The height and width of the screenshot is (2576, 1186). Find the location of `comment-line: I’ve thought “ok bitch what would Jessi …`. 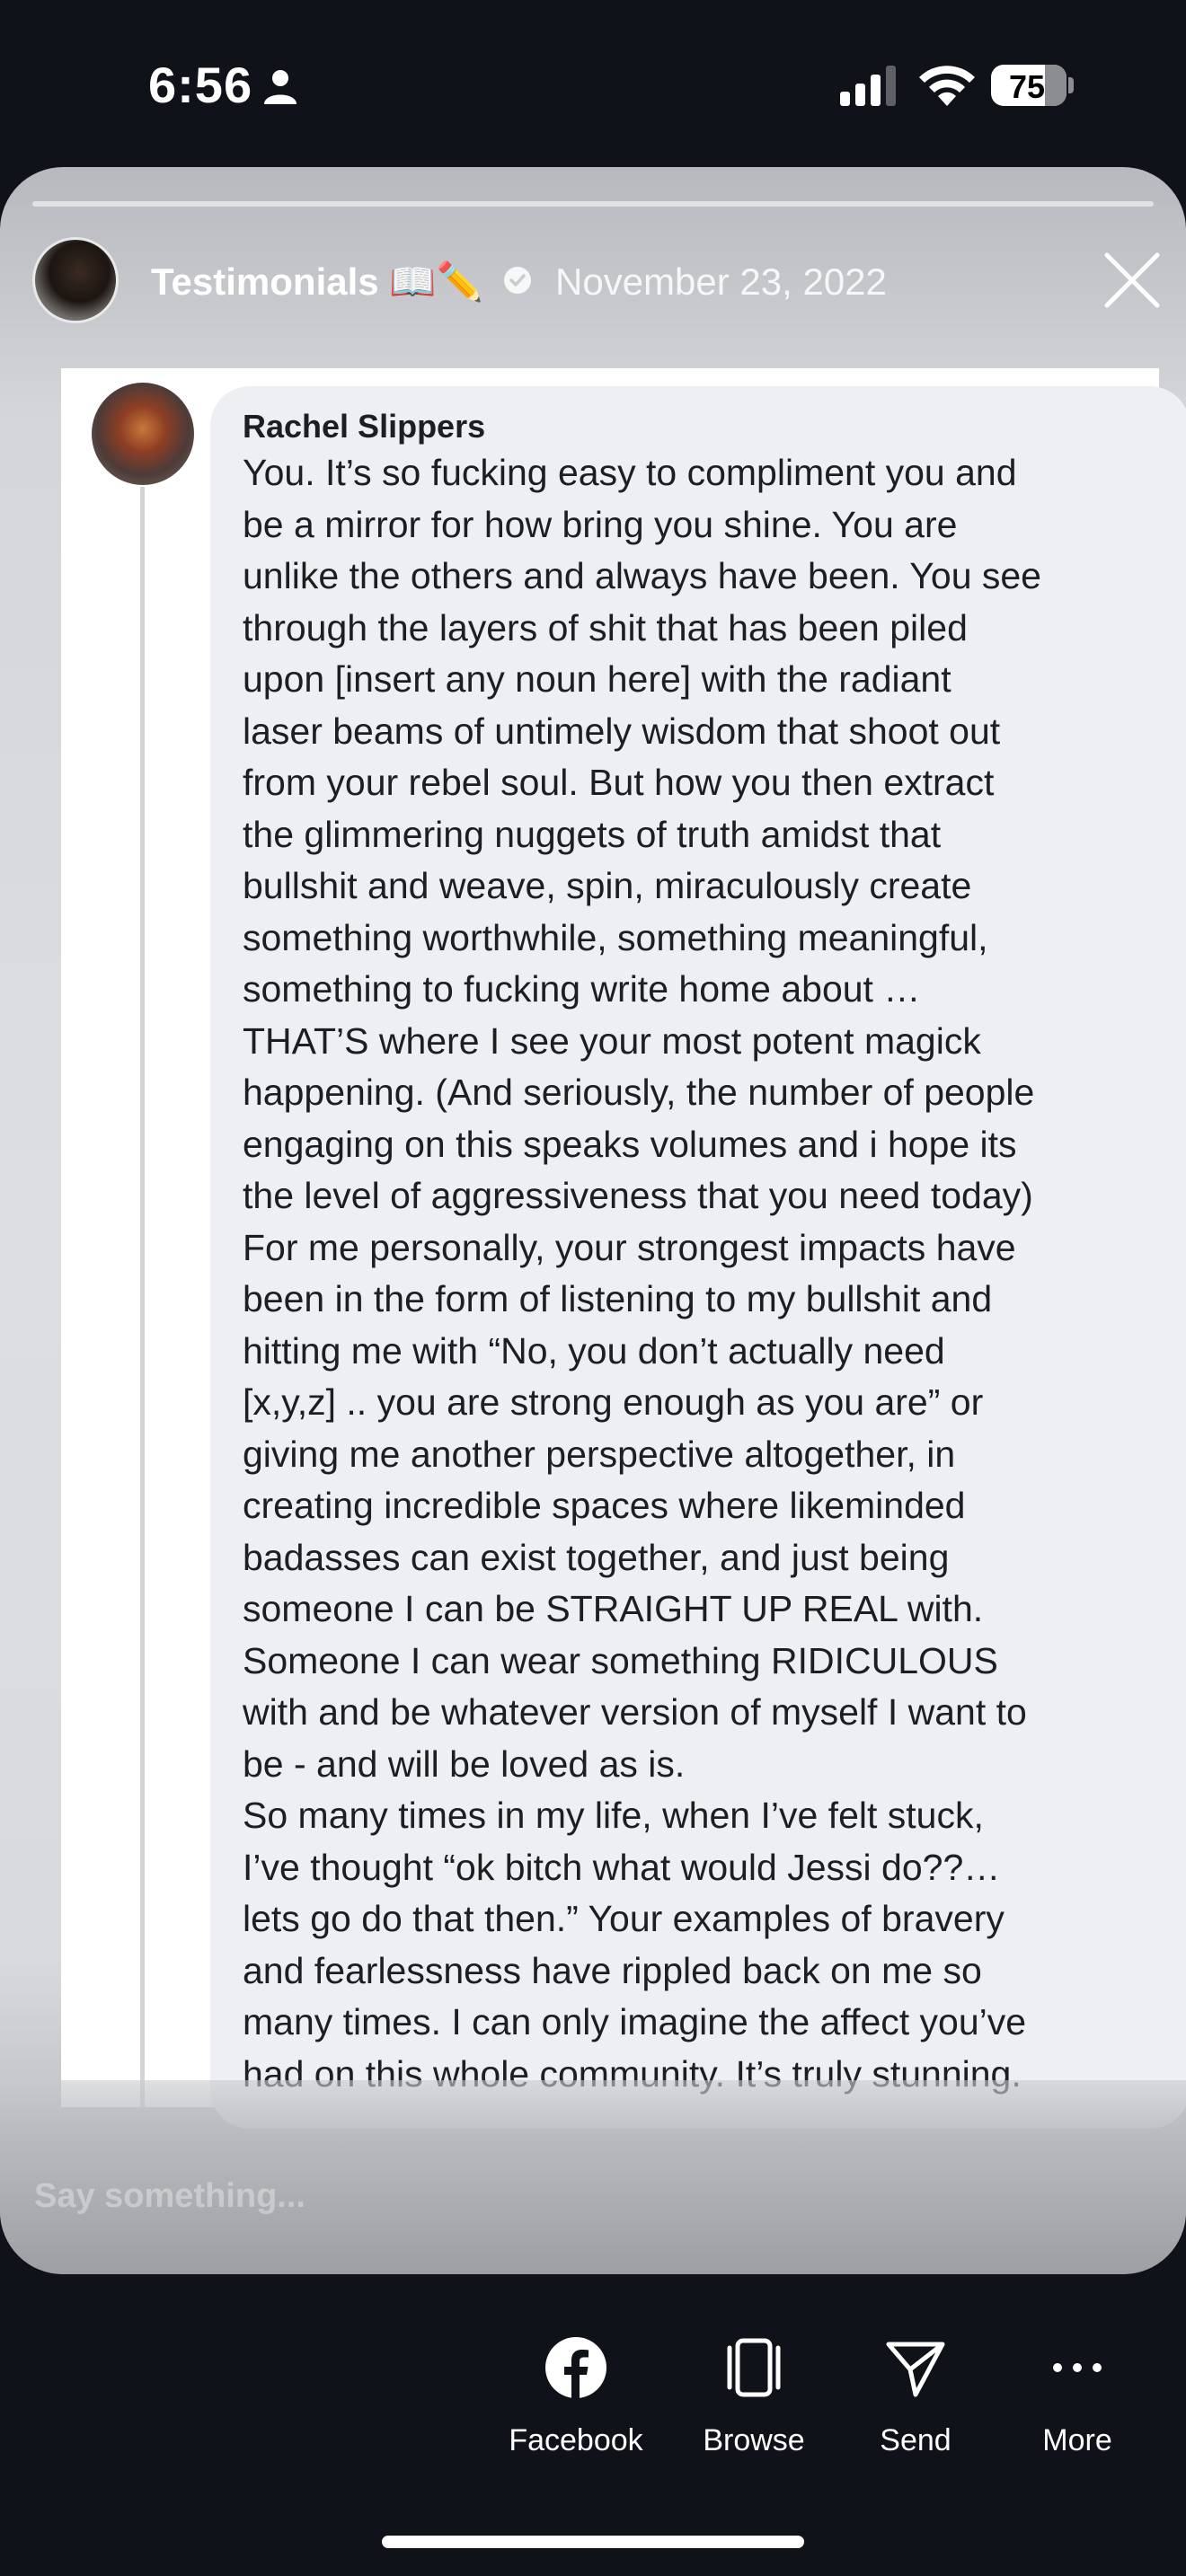

comment-line: I’ve thought “ok bitch what would Jessi … is located at coordinates (622, 1867).